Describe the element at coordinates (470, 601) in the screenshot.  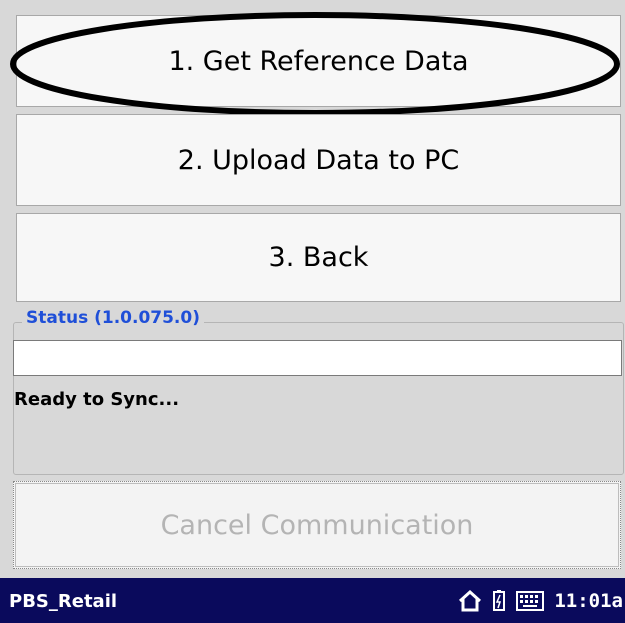
I see `home-icon` at that location.